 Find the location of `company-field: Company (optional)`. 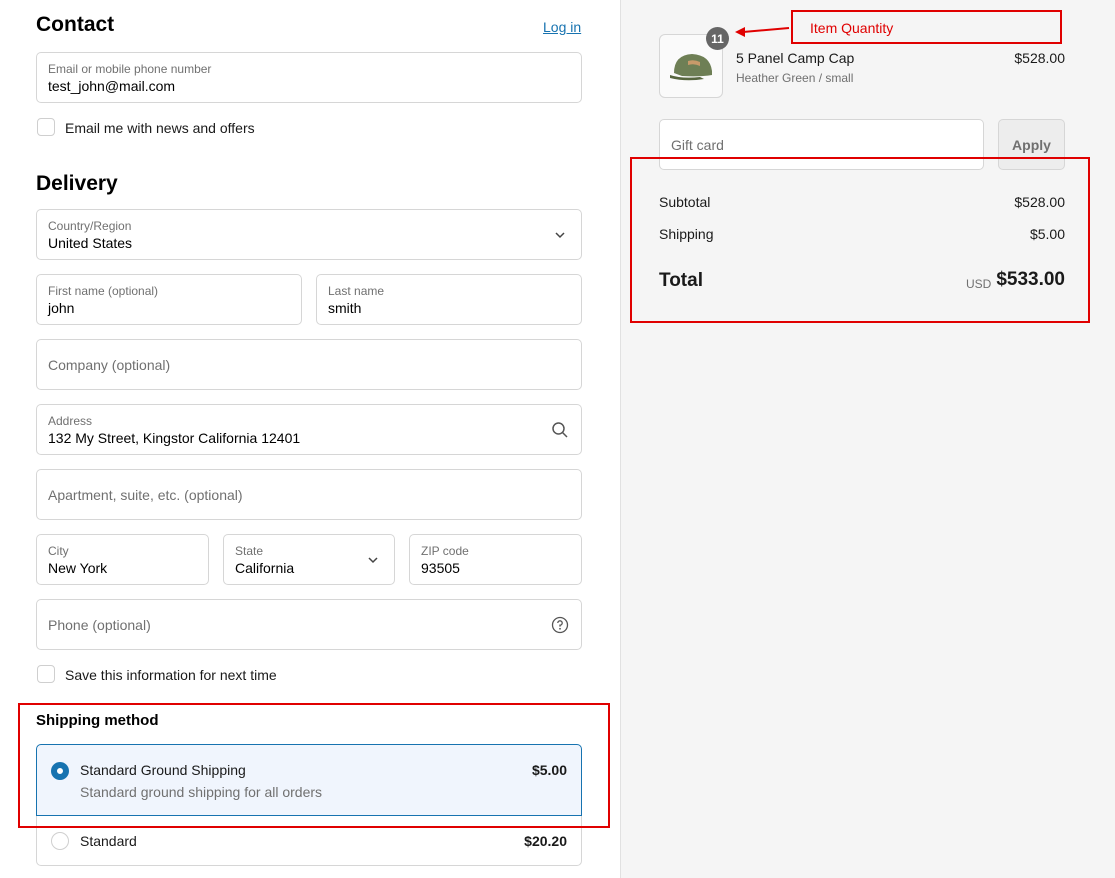

company-field: Company (optional) is located at coordinates (309, 364).